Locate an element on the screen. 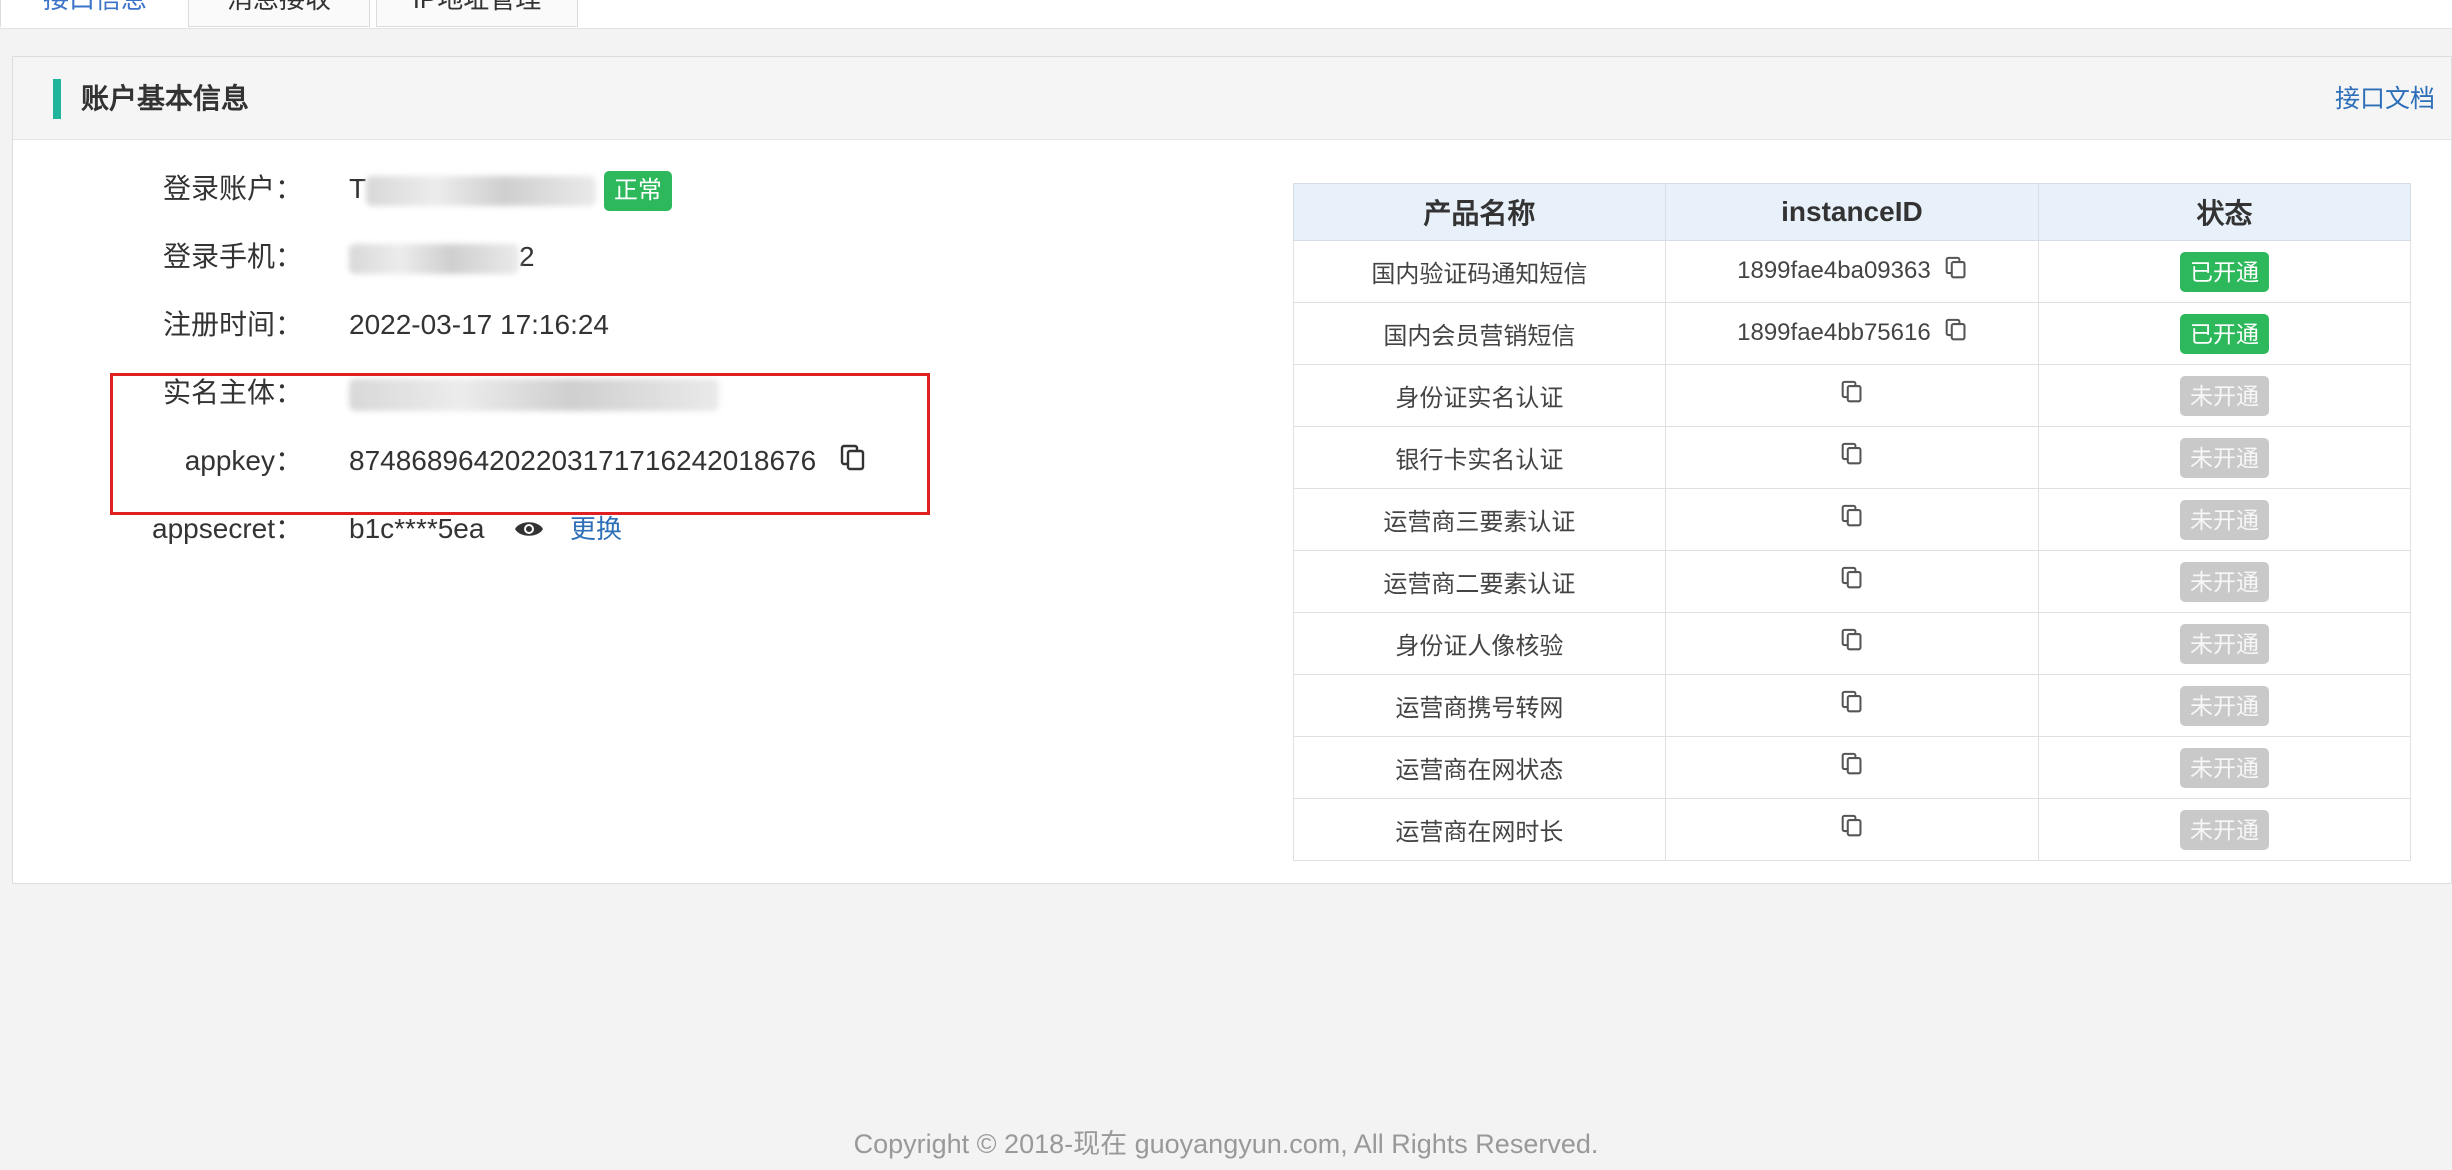 The height and width of the screenshot is (1170, 2452). redacted-phone is located at coordinates (434, 258).